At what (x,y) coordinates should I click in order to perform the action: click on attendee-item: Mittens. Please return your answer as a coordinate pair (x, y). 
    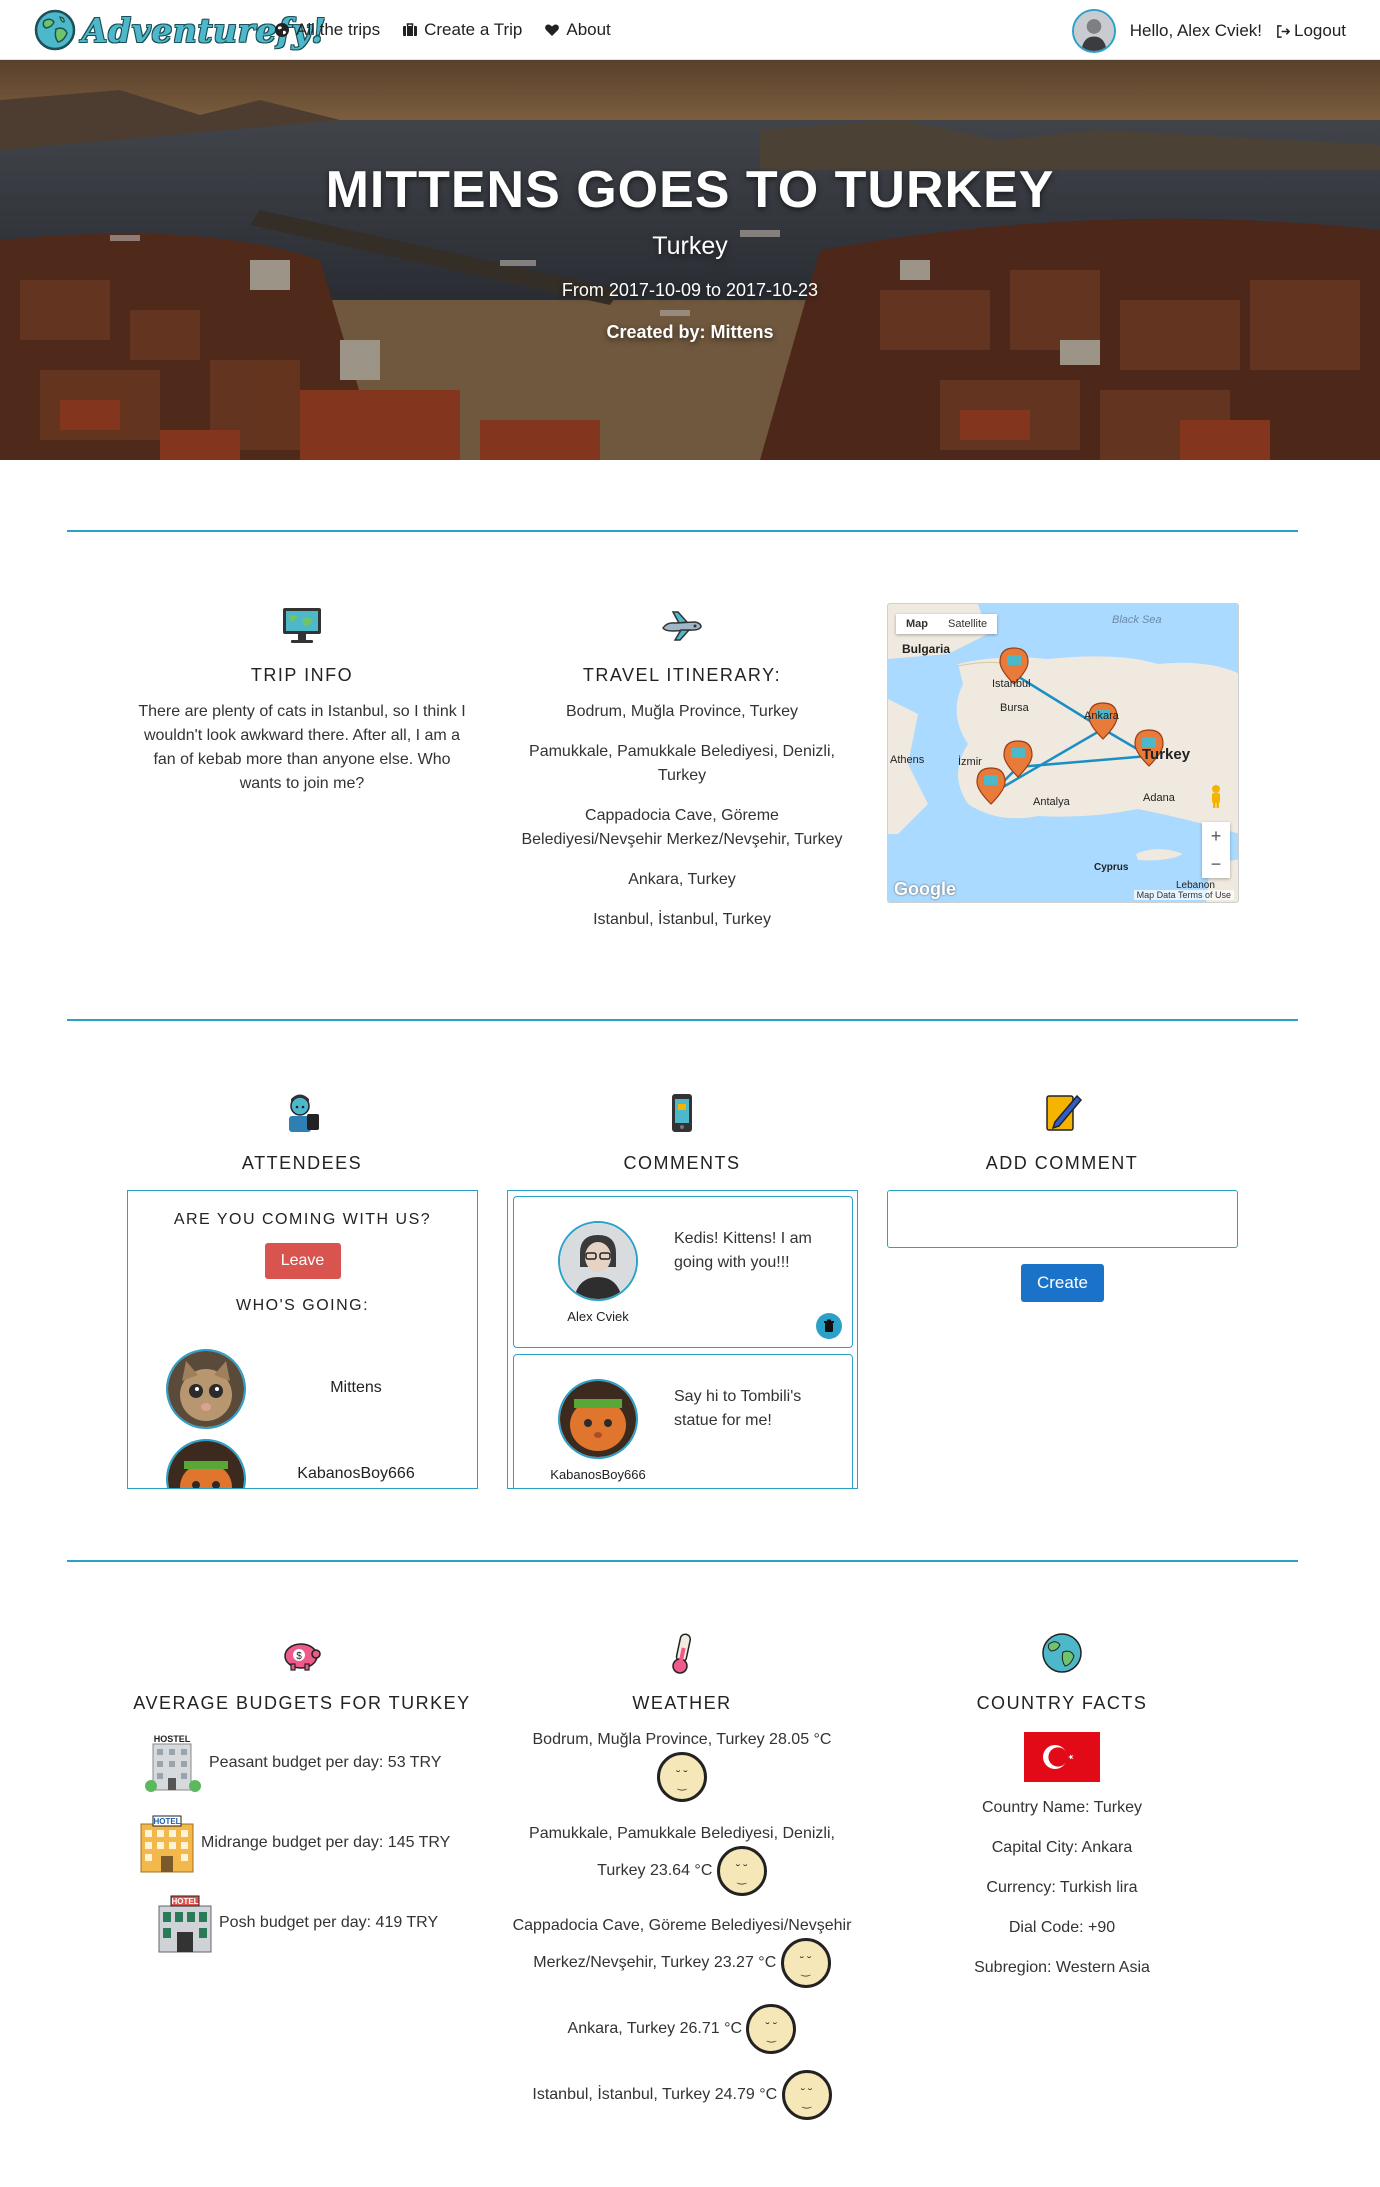
    Looking at the image, I should click on (316, 1391).